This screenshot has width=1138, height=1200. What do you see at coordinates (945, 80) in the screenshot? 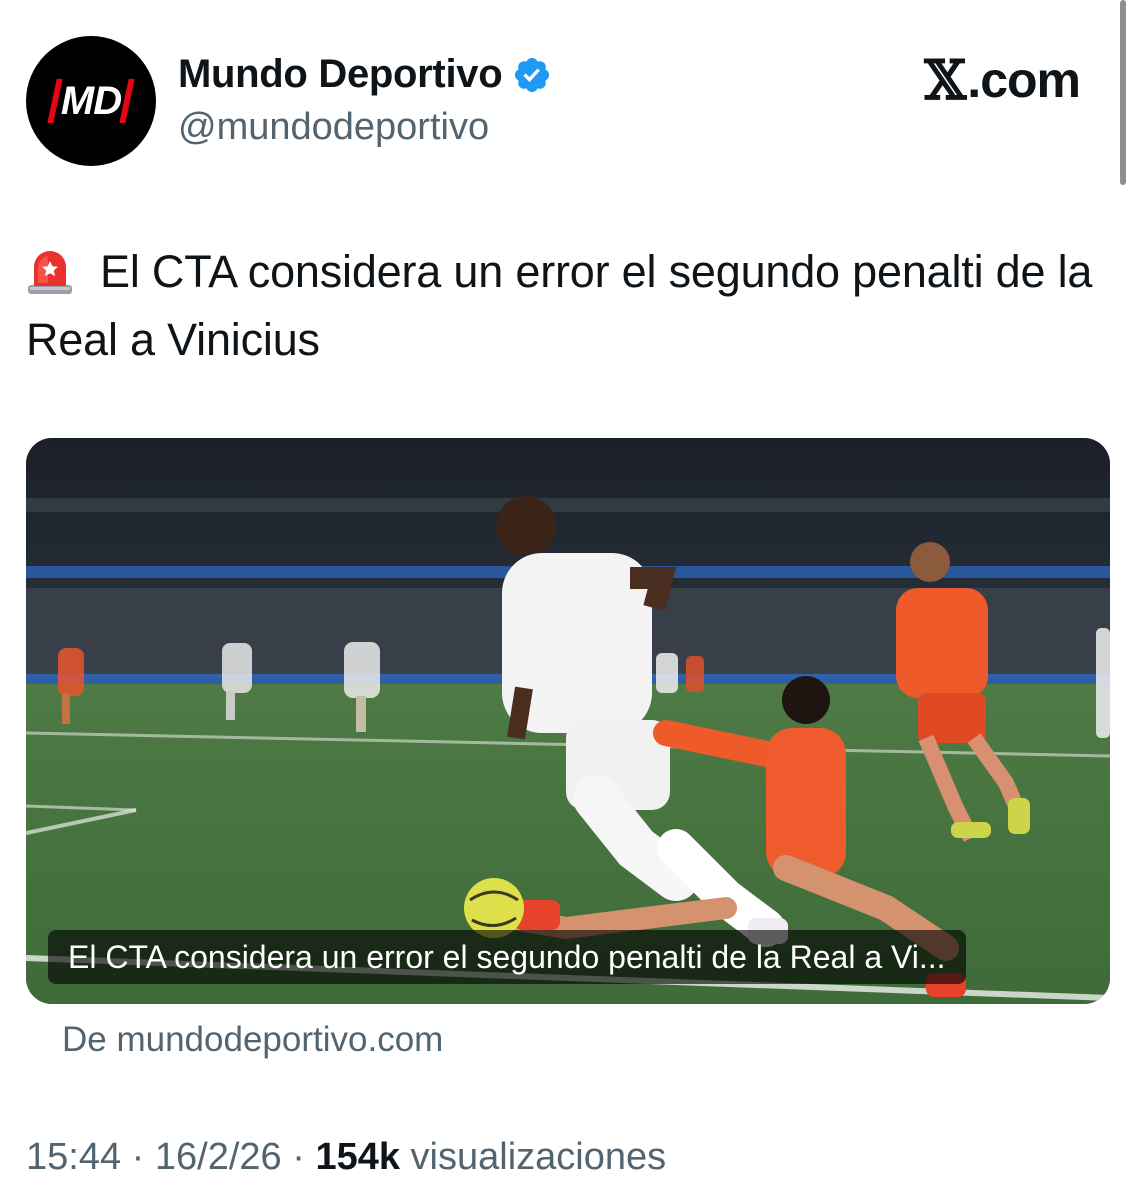
I see `x-logo-icon: 𝕏` at bounding box center [945, 80].